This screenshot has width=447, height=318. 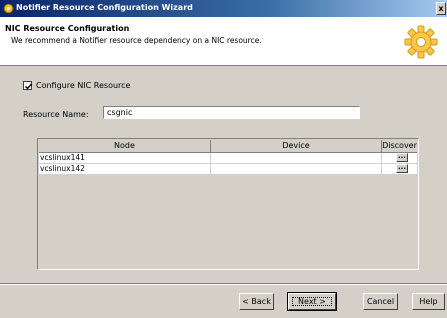 I want to click on resource-name-input, so click(x=231, y=112).